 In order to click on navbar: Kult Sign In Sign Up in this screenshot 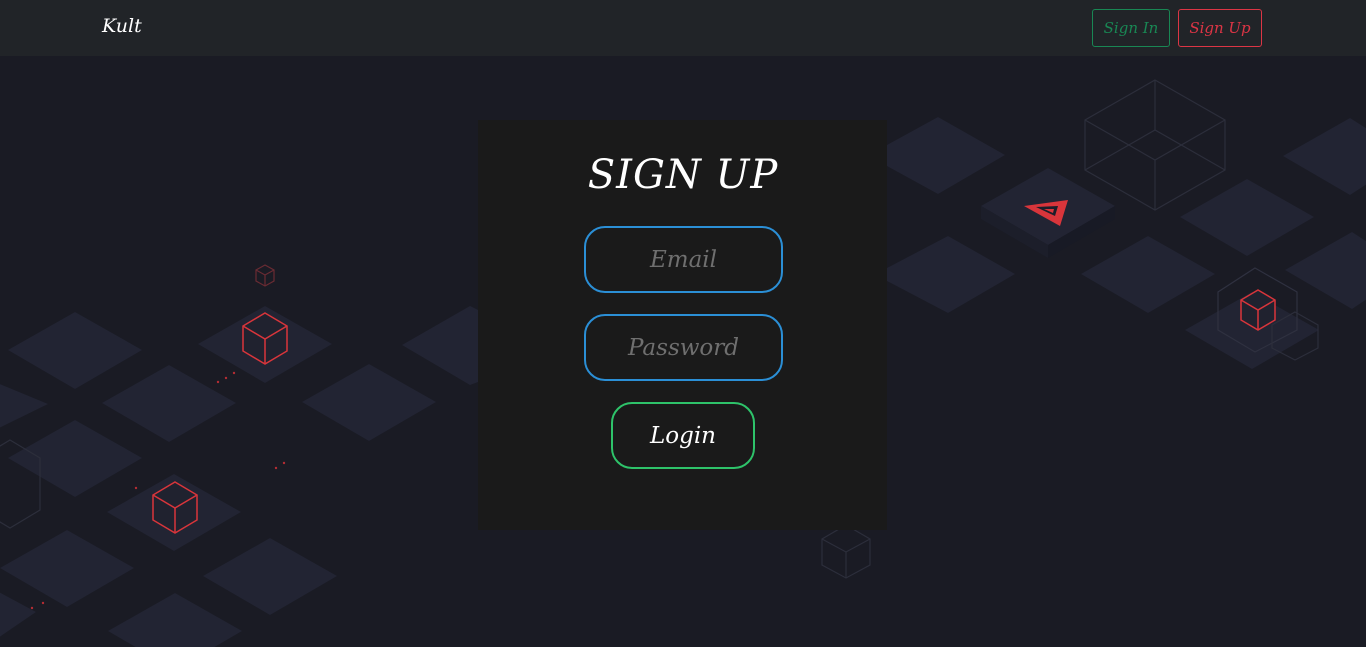, I will do `click(683, 28)`.